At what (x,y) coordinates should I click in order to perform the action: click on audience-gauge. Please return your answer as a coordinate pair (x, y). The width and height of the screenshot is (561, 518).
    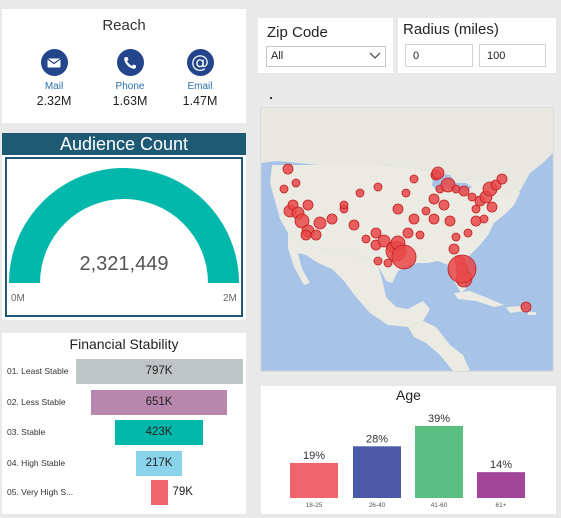
    Looking at the image, I should click on (124, 225).